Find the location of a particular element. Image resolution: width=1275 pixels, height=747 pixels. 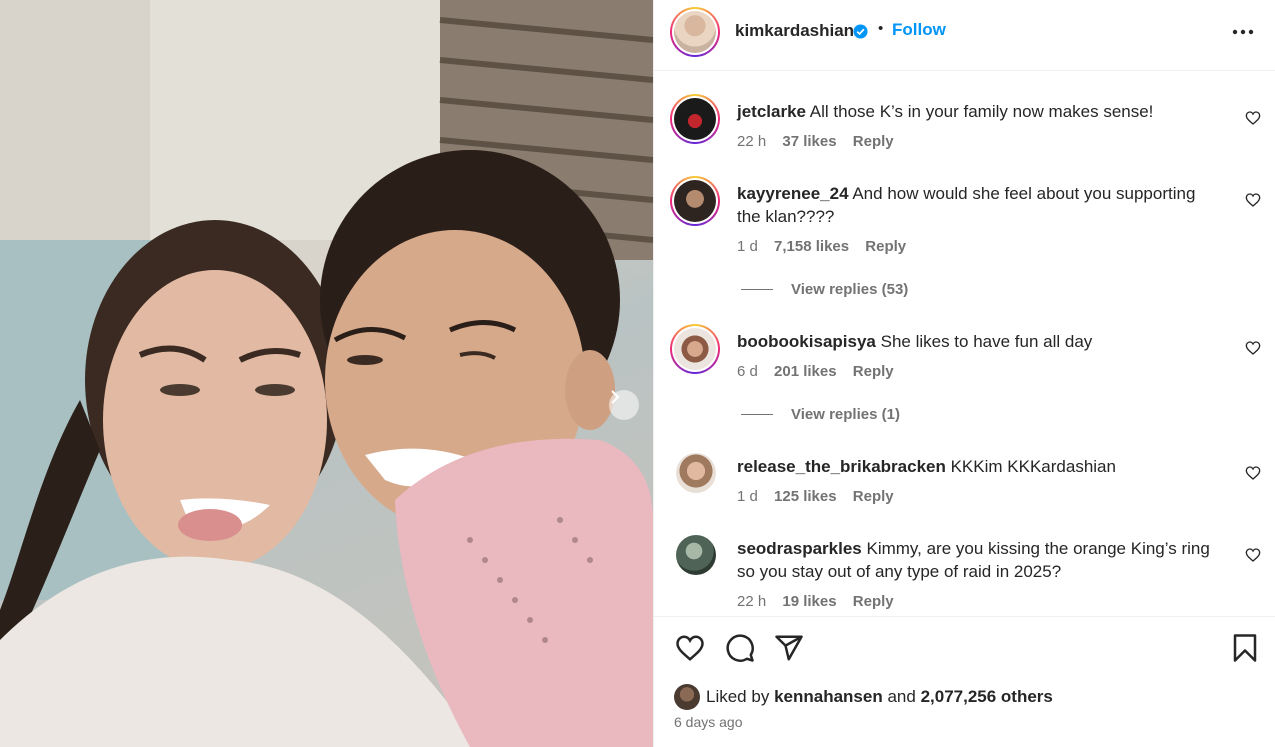

view-replies-button: View replies (1) is located at coordinates (820, 414).